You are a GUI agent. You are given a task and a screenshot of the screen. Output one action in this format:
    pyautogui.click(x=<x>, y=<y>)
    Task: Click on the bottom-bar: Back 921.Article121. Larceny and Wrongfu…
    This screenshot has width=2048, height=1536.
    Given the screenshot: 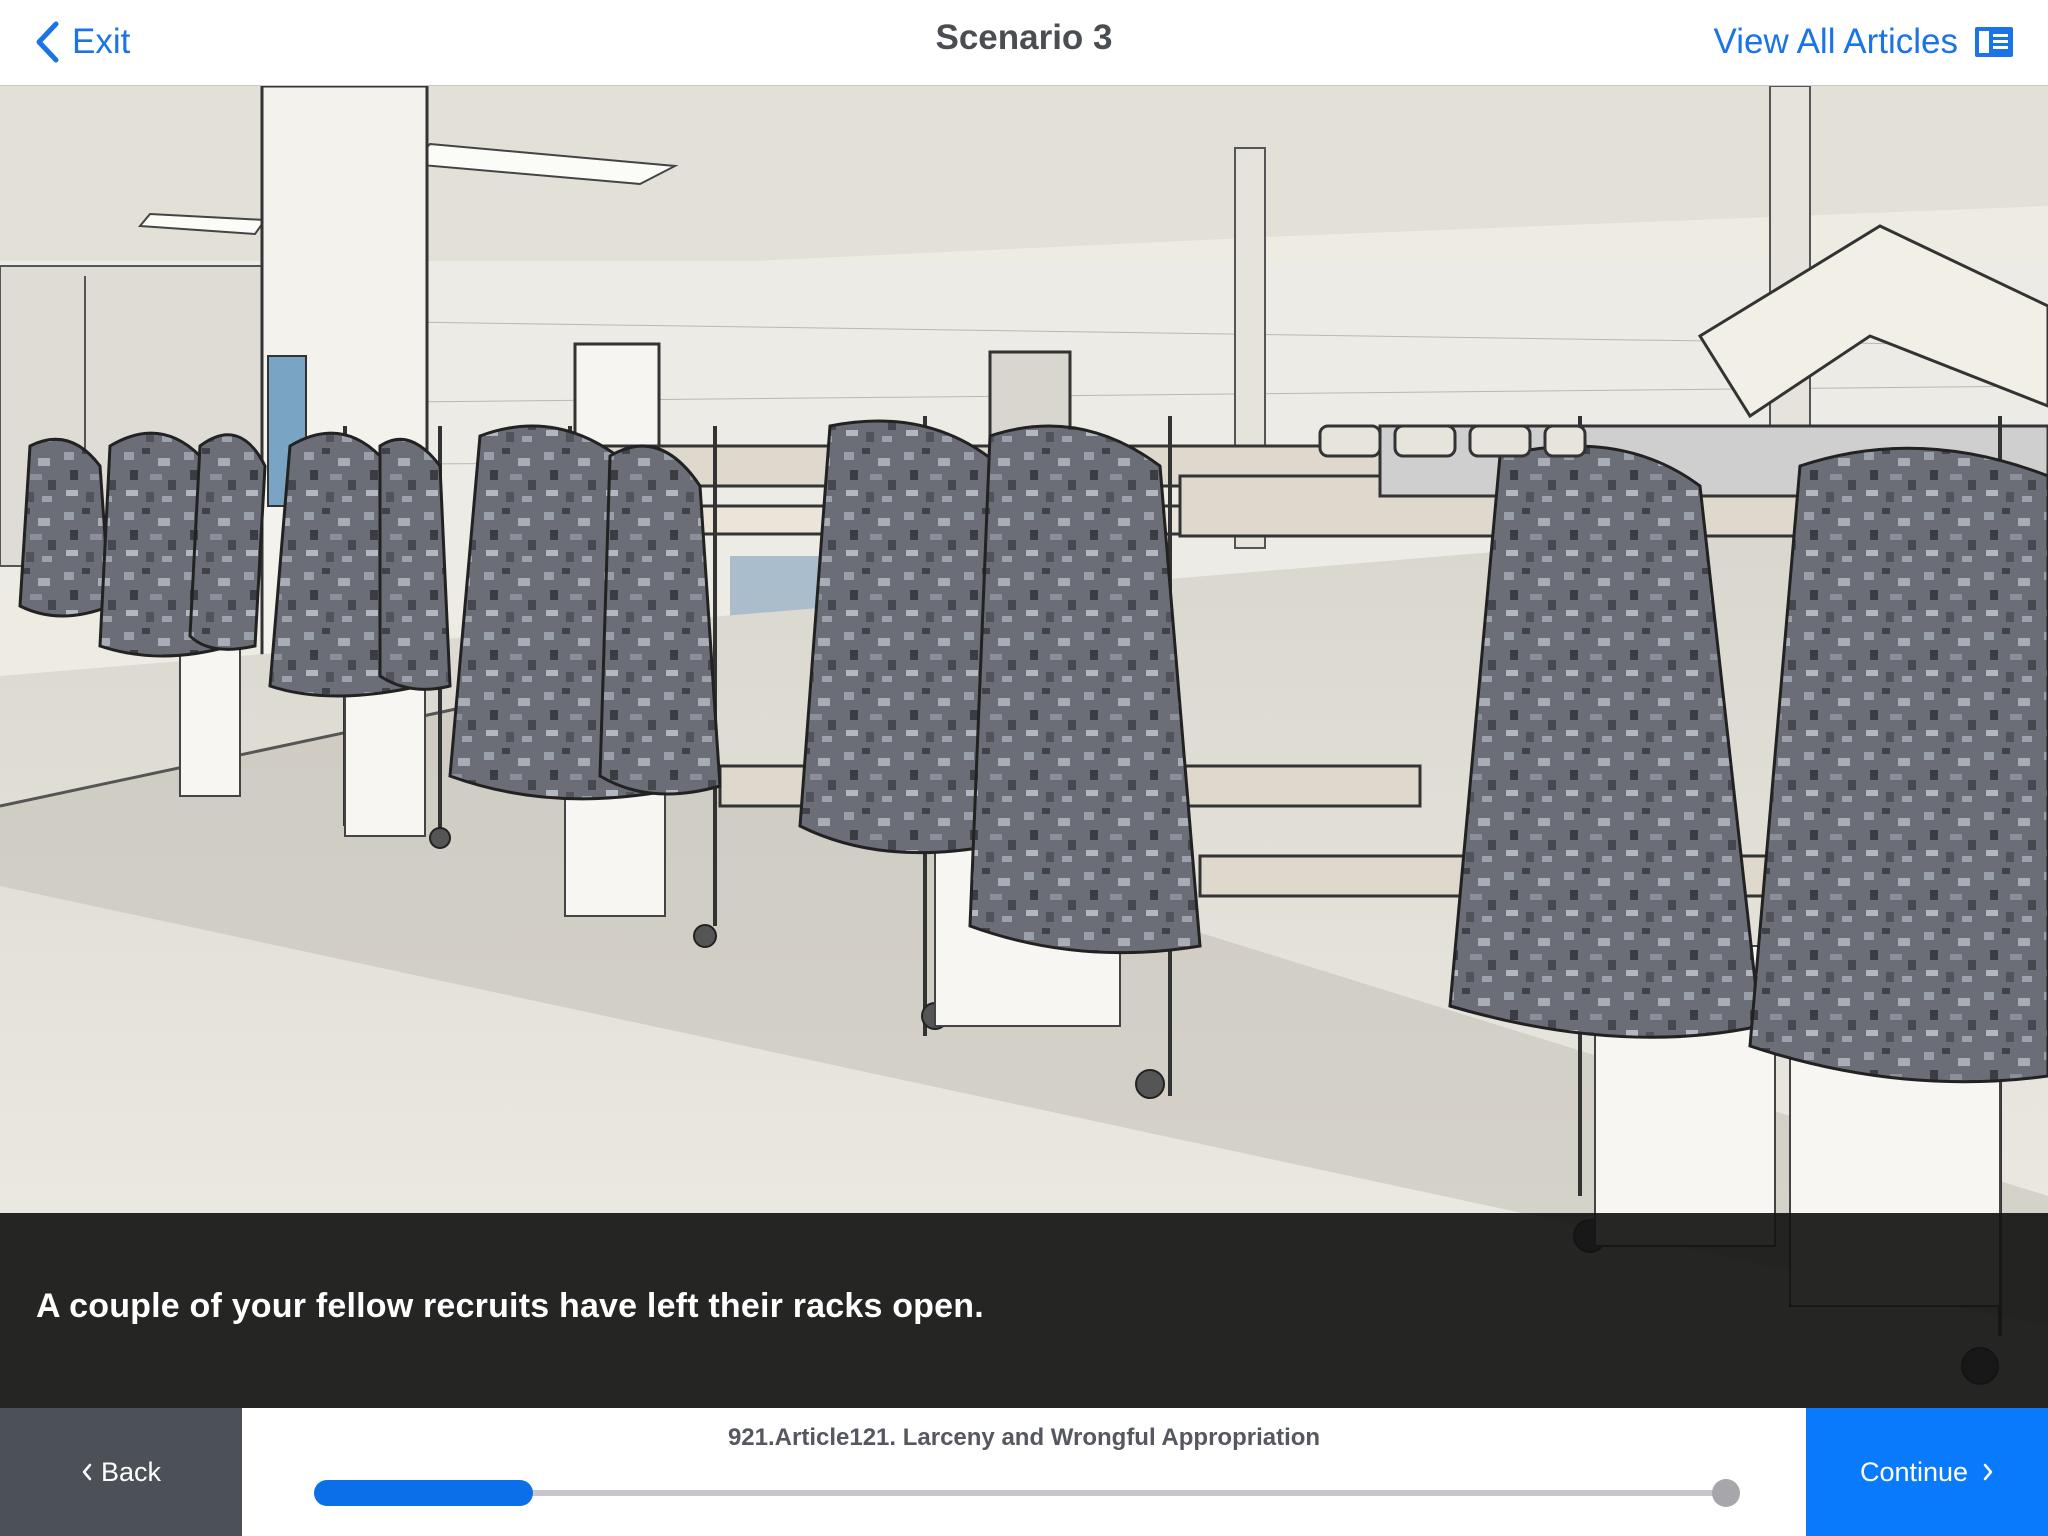 What is the action you would take?
    pyautogui.click(x=1024, y=1472)
    